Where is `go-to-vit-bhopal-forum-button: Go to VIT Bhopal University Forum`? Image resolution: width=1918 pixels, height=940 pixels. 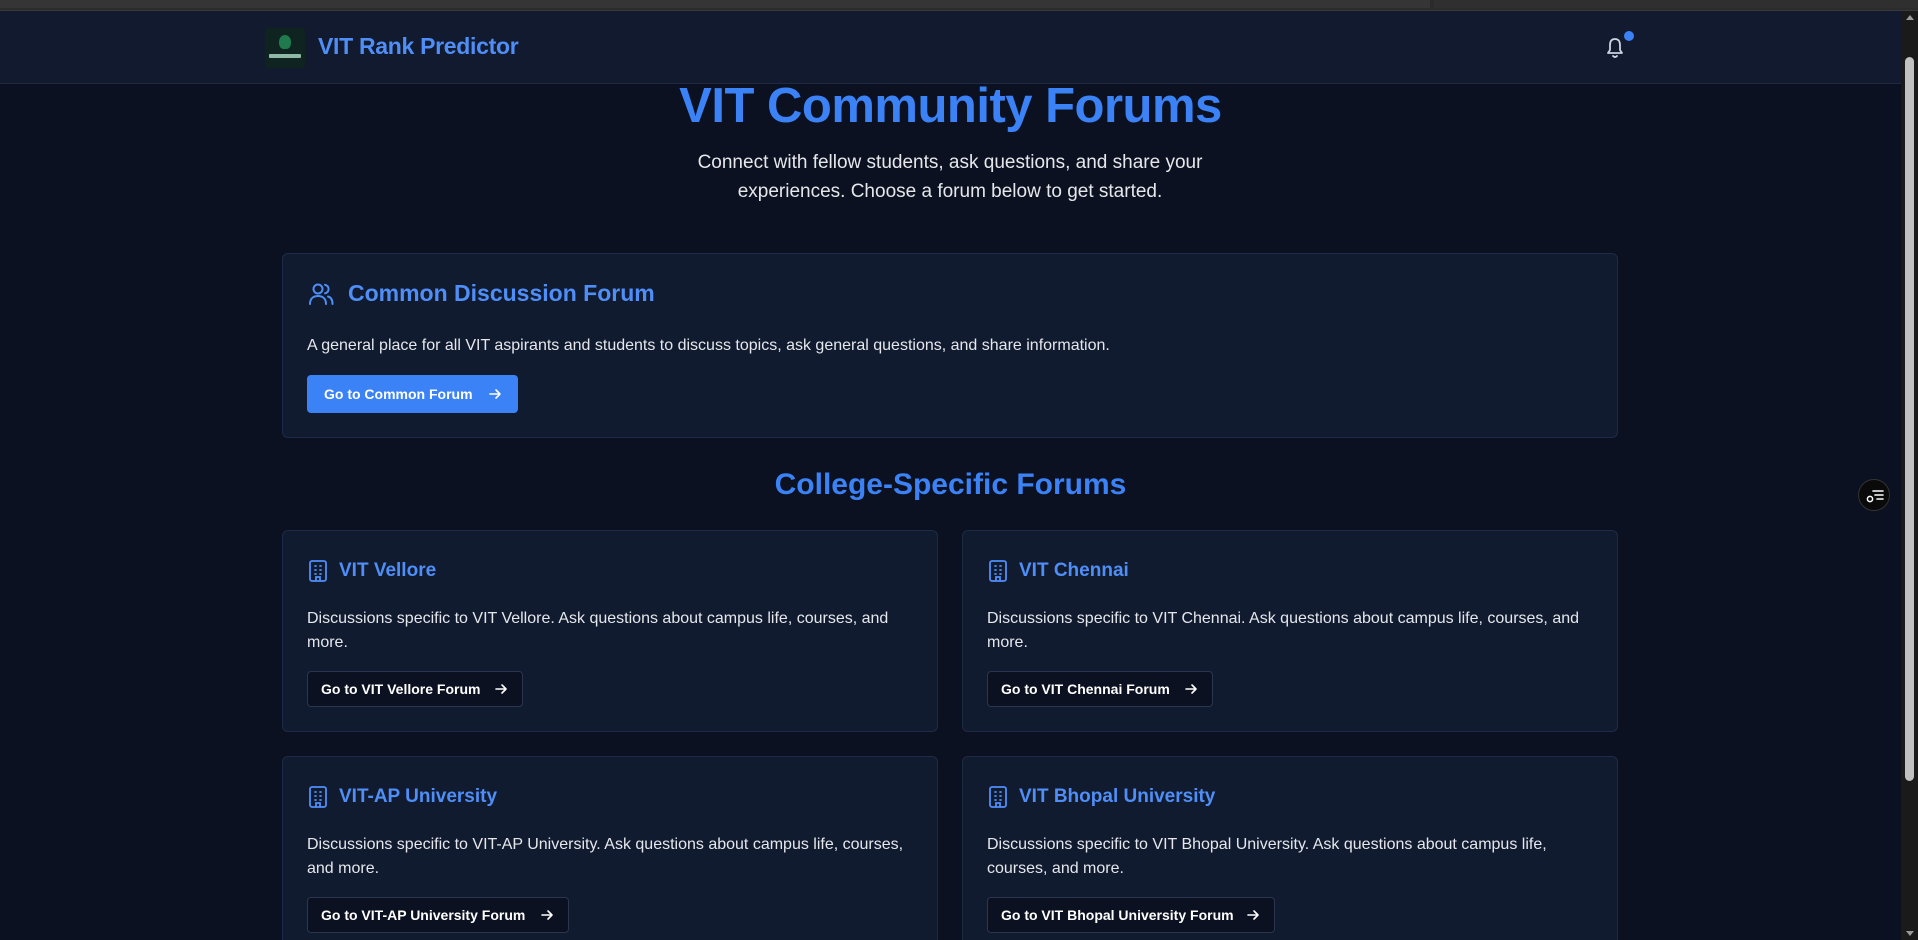 go-to-vit-bhopal-forum-button: Go to VIT Bhopal University Forum is located at coordinates (1131, 915).